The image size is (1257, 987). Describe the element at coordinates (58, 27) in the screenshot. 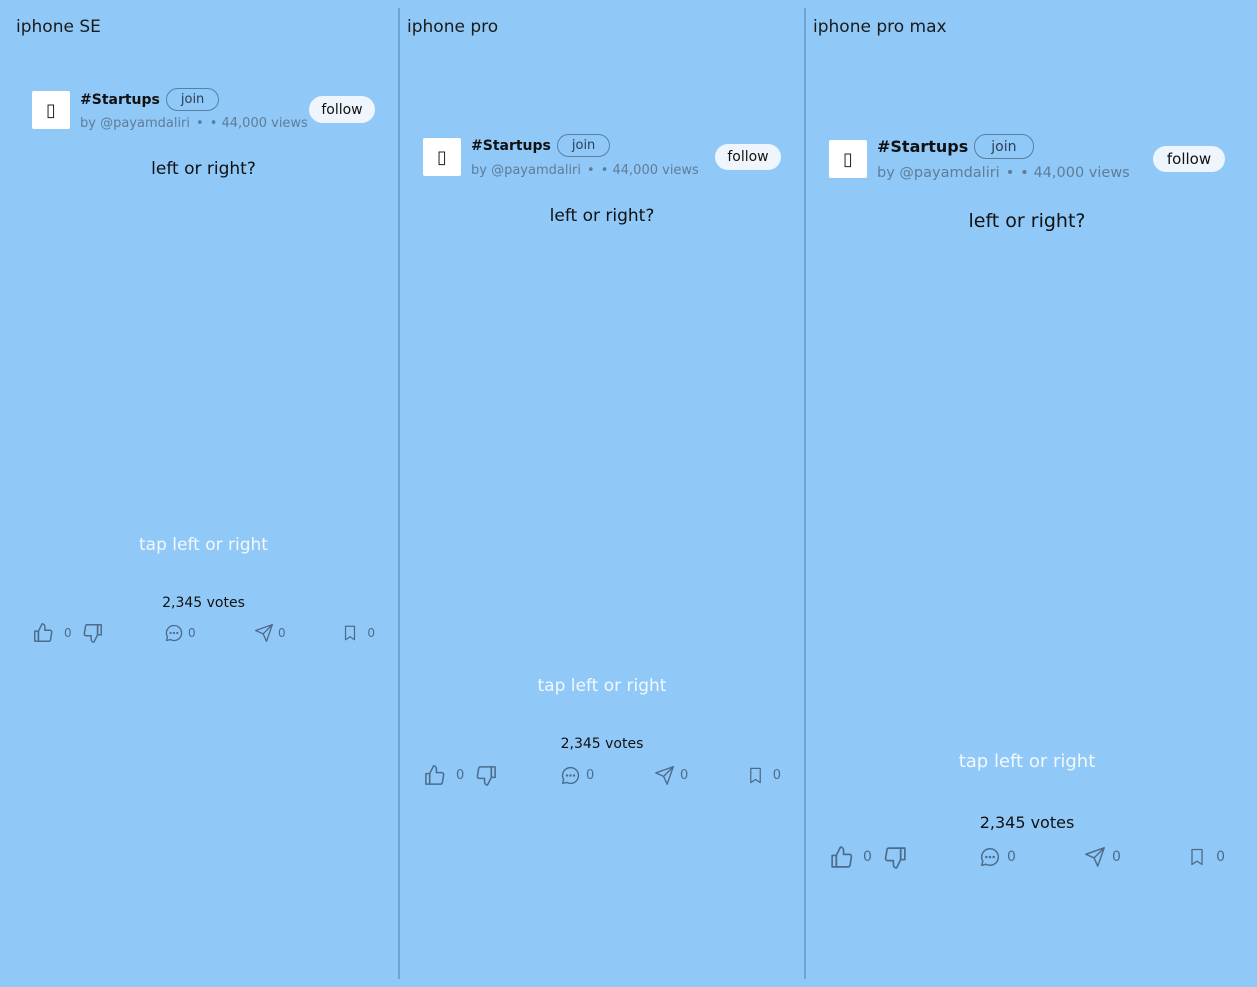

I see `column-title: iphone SE` at that location.